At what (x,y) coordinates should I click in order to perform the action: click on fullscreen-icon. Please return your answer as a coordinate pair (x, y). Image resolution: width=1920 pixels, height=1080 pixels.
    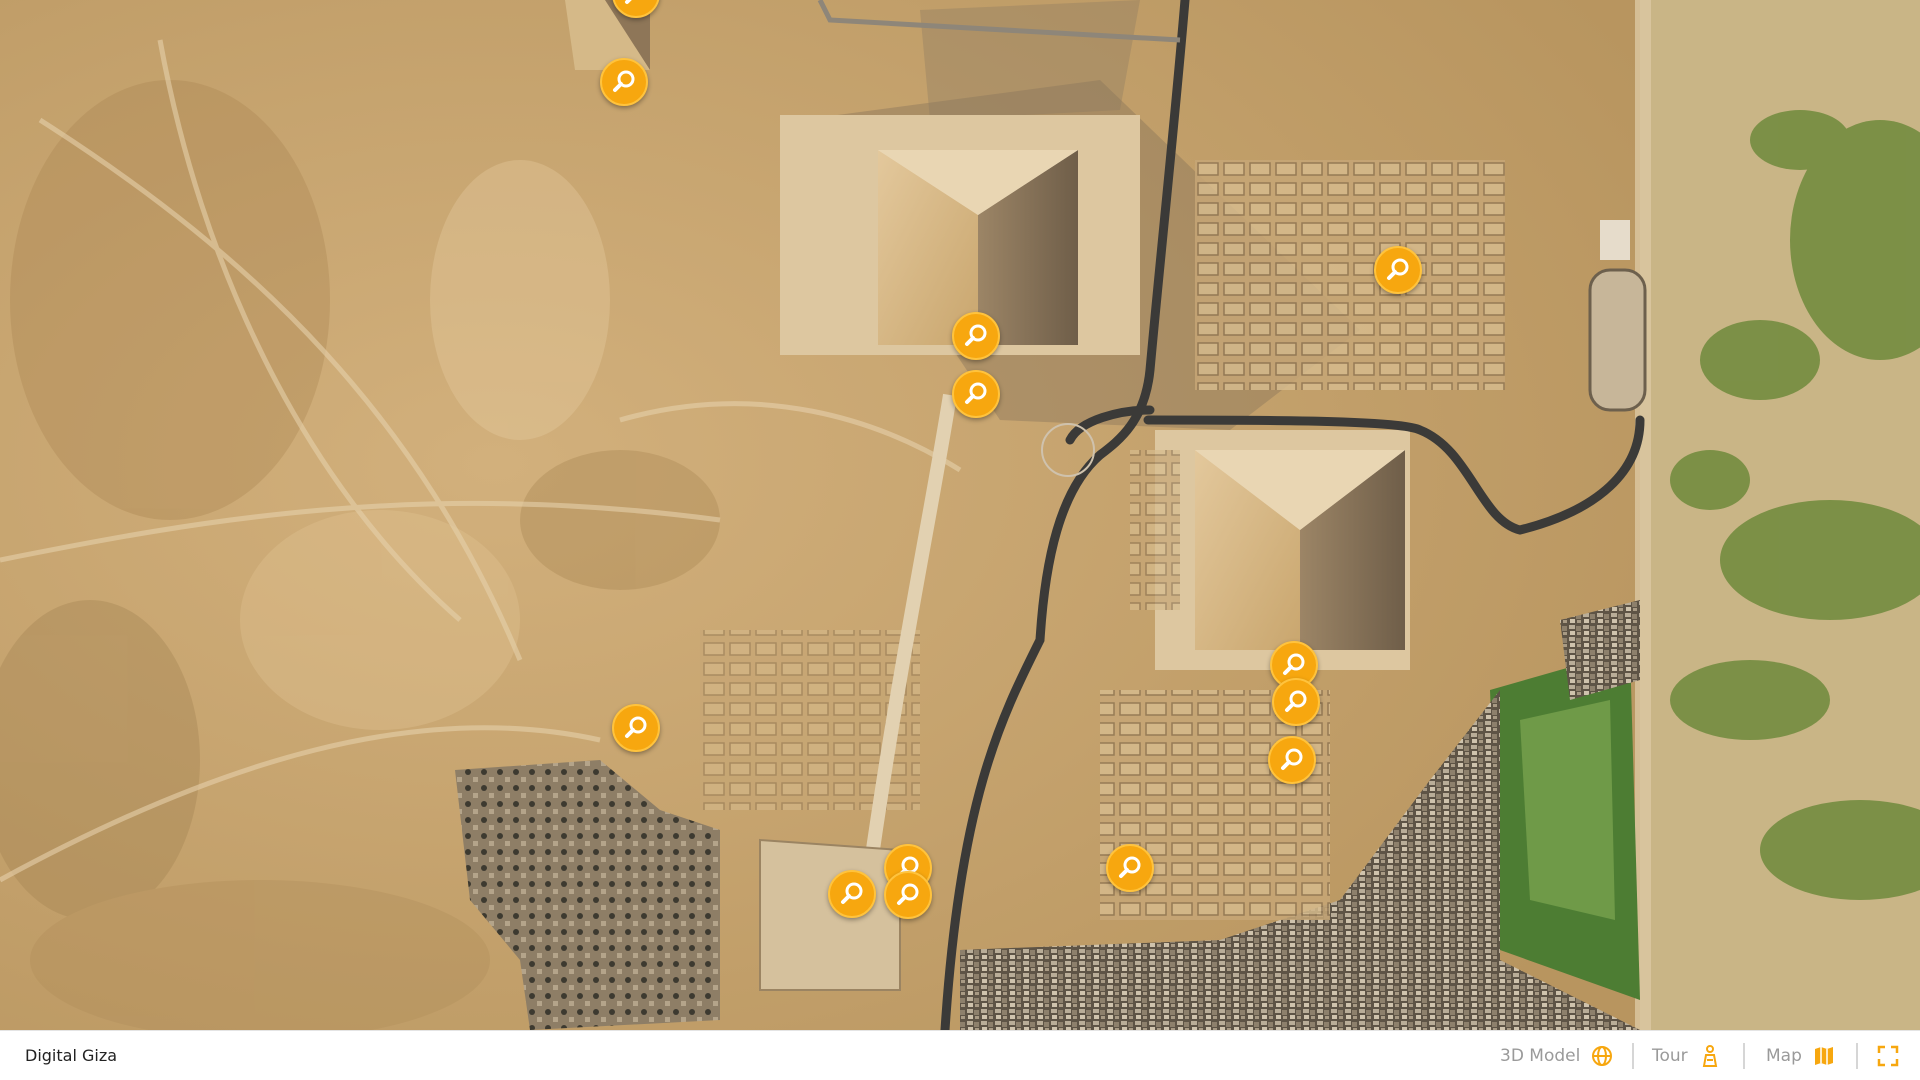
    Looking at the image, I should click on (1888, 1056).